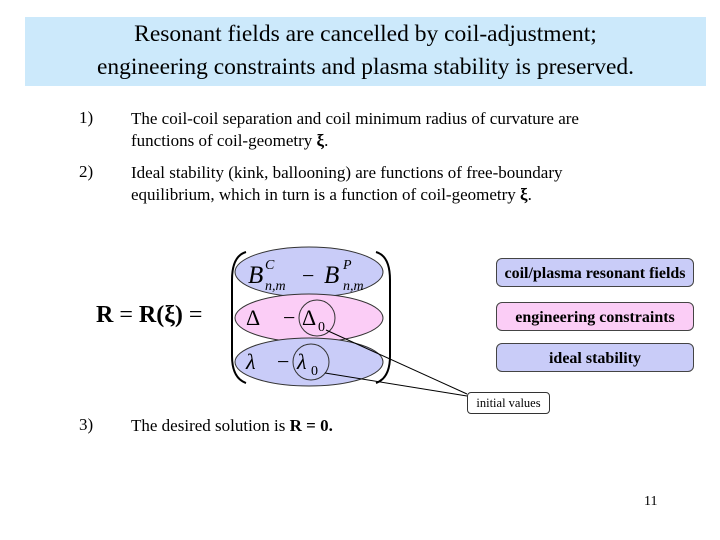  Describe the element at coordinates (331, 275) in the screenshot. I see `b-plasma: B` at that location.